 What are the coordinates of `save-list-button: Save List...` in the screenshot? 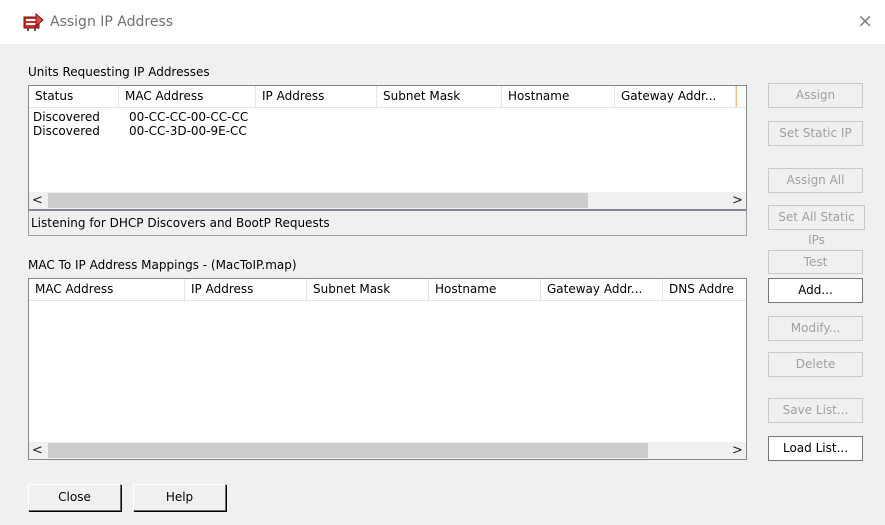 It's located at (815, 410).